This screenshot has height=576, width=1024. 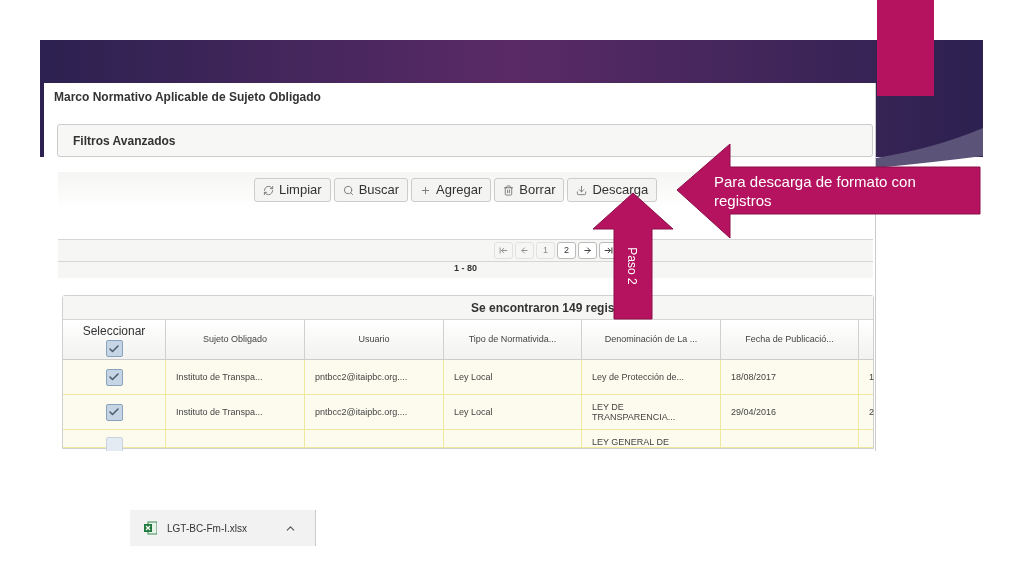 I want to click on toolbar-button: Descarga, so click(x=612, y=190).